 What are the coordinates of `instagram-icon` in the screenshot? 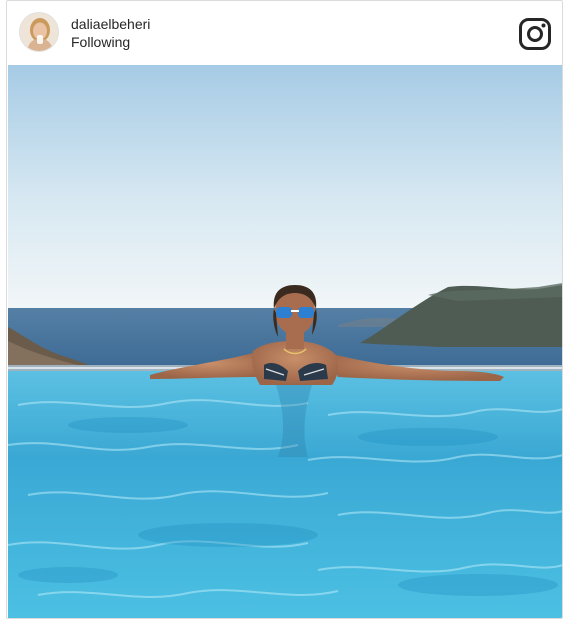 It's located at (535, 34).